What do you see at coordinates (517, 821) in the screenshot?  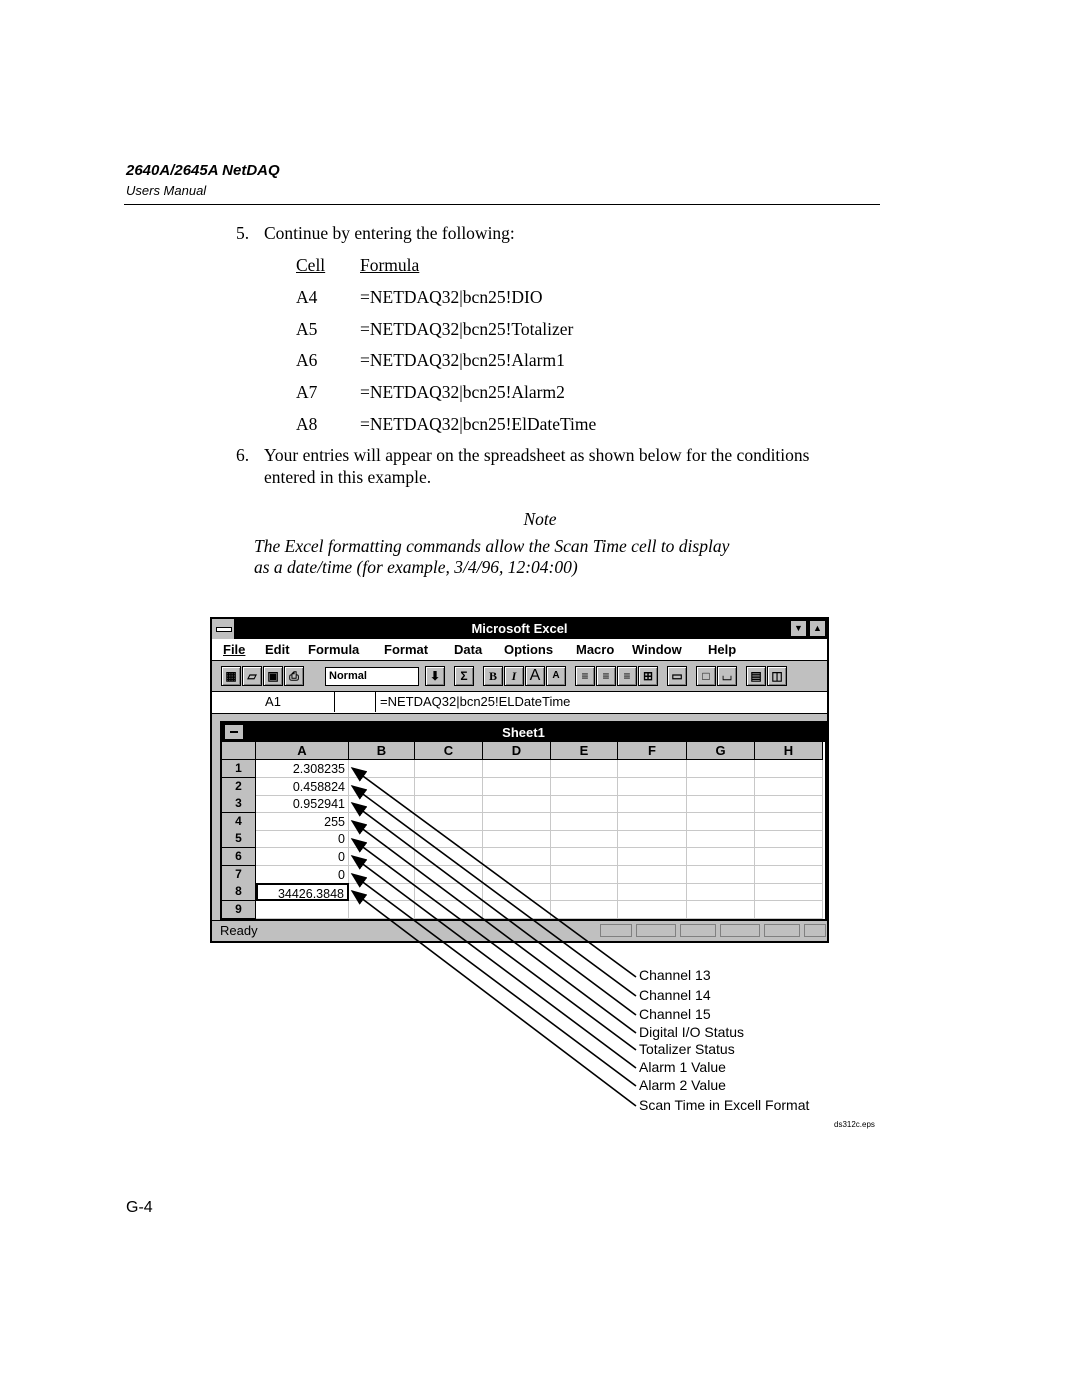 I see `cell-d4` at bounding box center [517, 821].